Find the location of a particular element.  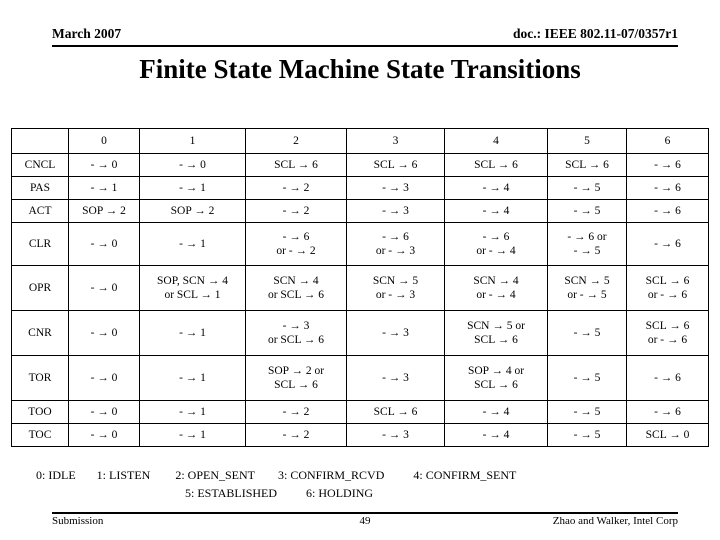

cell-pas-2: - → 2 is located at coordinates (296, 188).